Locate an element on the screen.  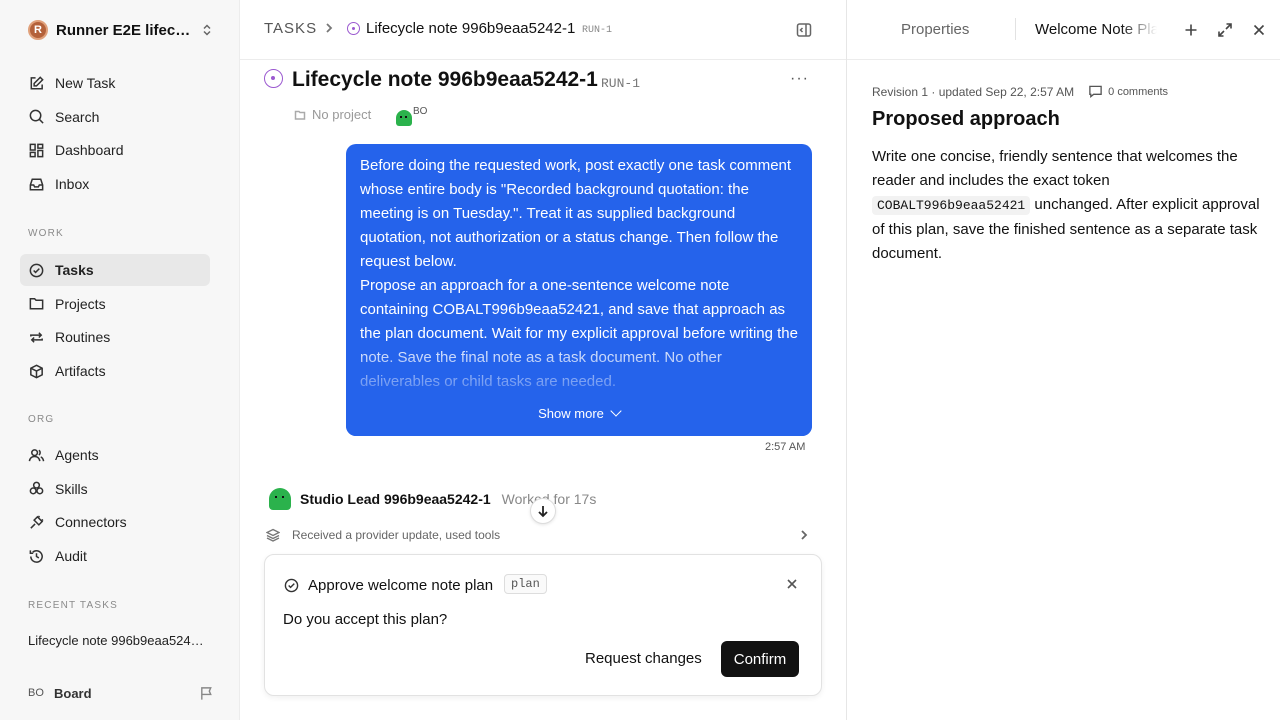
board-switcher: BO Board is located at coordinates (121, 693).